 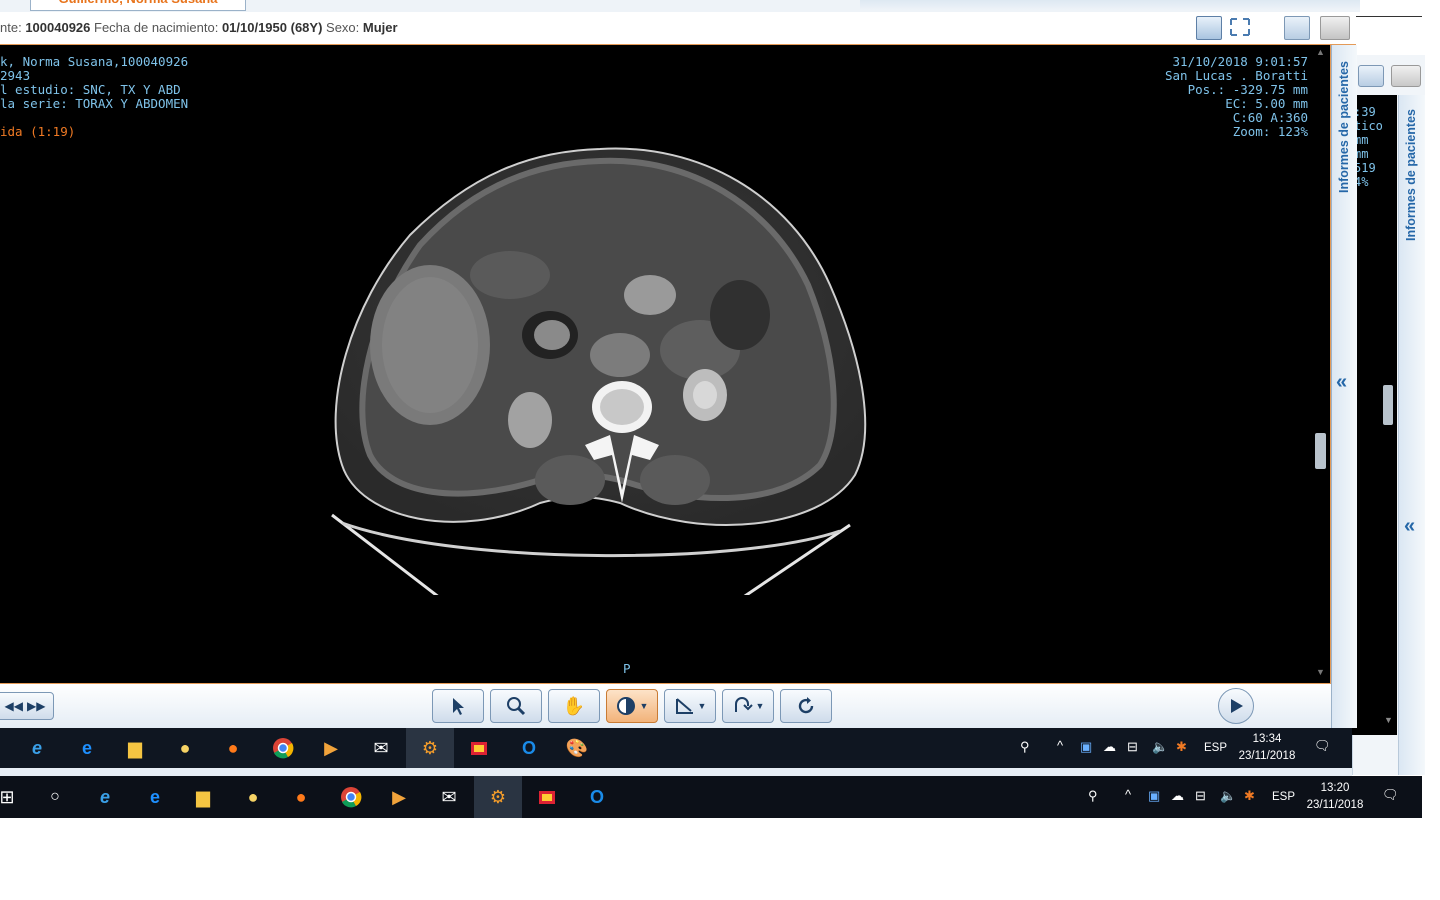 I want to click on rotate-tool-button: ▼, so click(x=748, y=706).